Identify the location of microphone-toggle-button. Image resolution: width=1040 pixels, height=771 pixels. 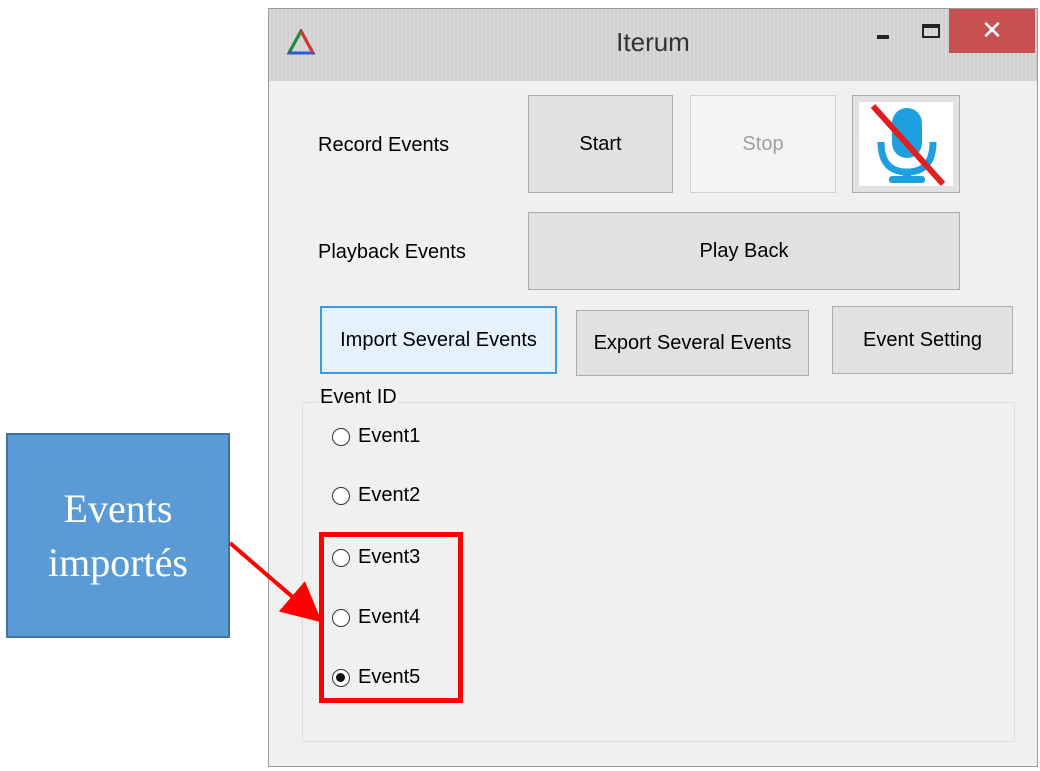
(906, 144).